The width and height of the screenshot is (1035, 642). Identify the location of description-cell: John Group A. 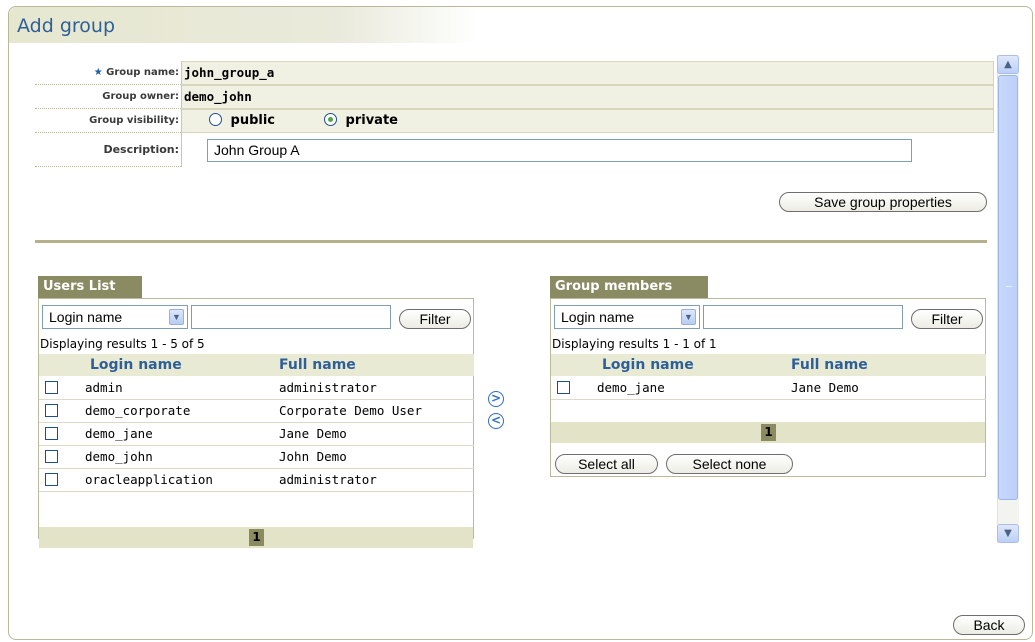
(587, 150).